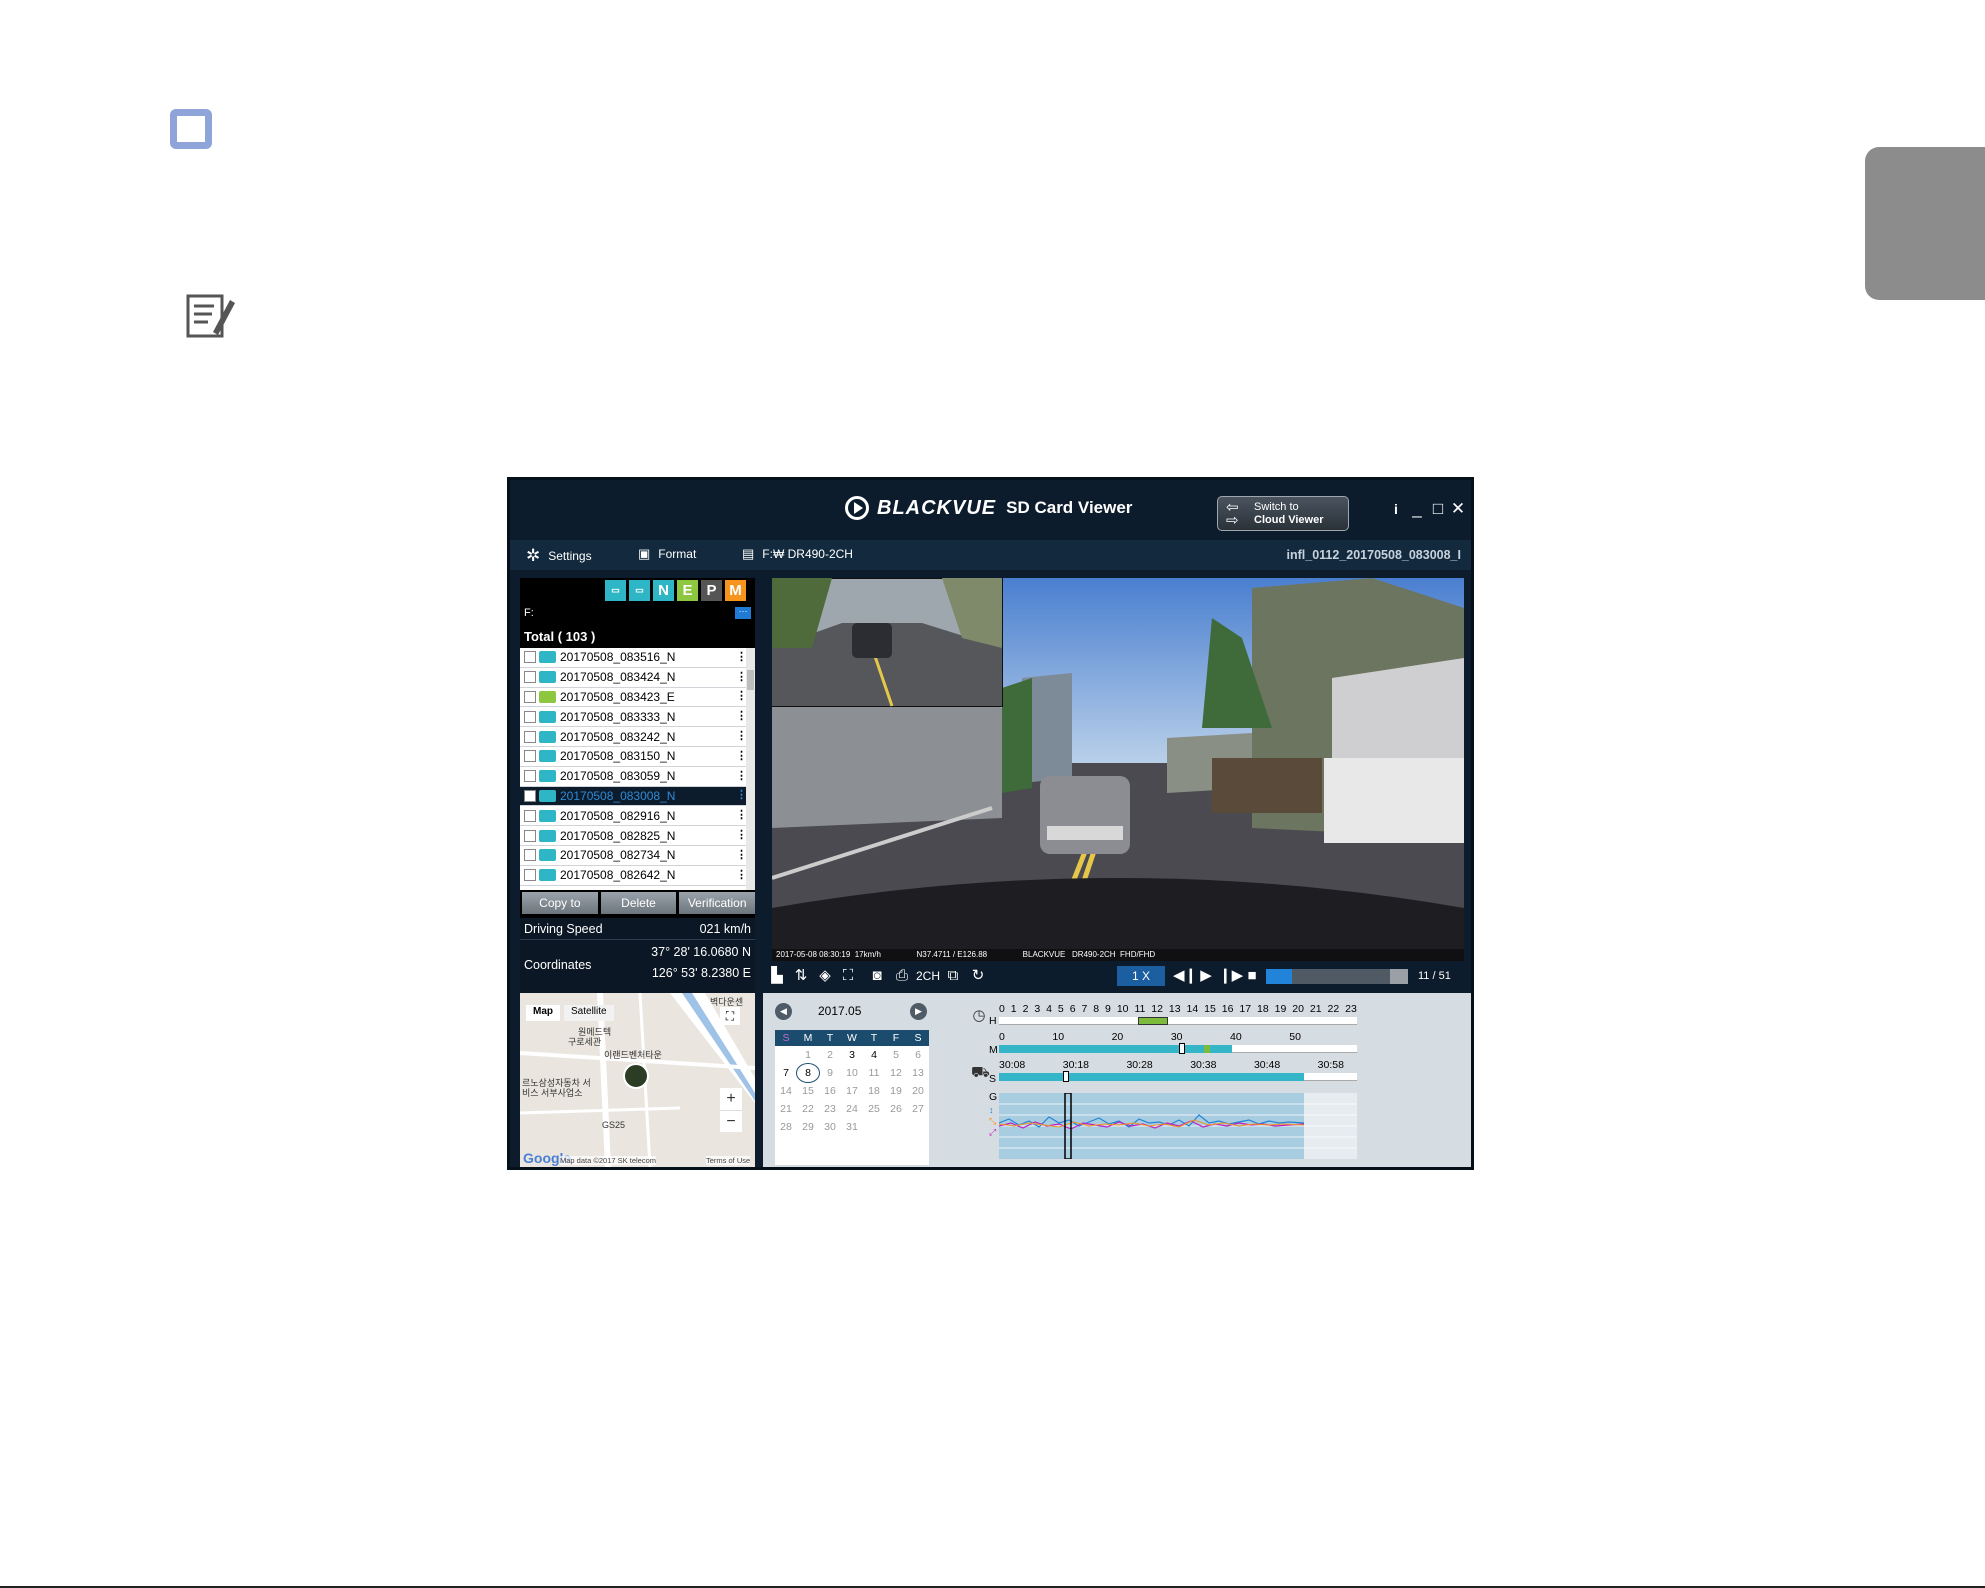 The image size is (1985, 1588). Describe the element at coordinates (667, 554) in the screenshot. I see `format-menu: ▣ Format` at that location.